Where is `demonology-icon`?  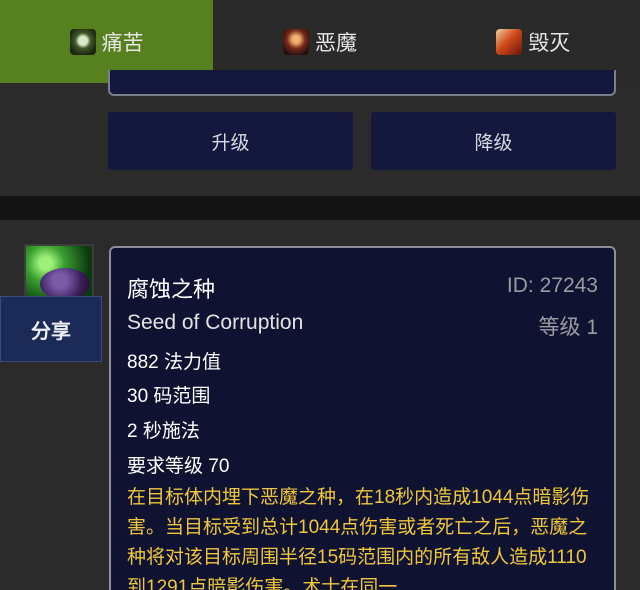 demonology-icon is located at coordinates (295, 41).